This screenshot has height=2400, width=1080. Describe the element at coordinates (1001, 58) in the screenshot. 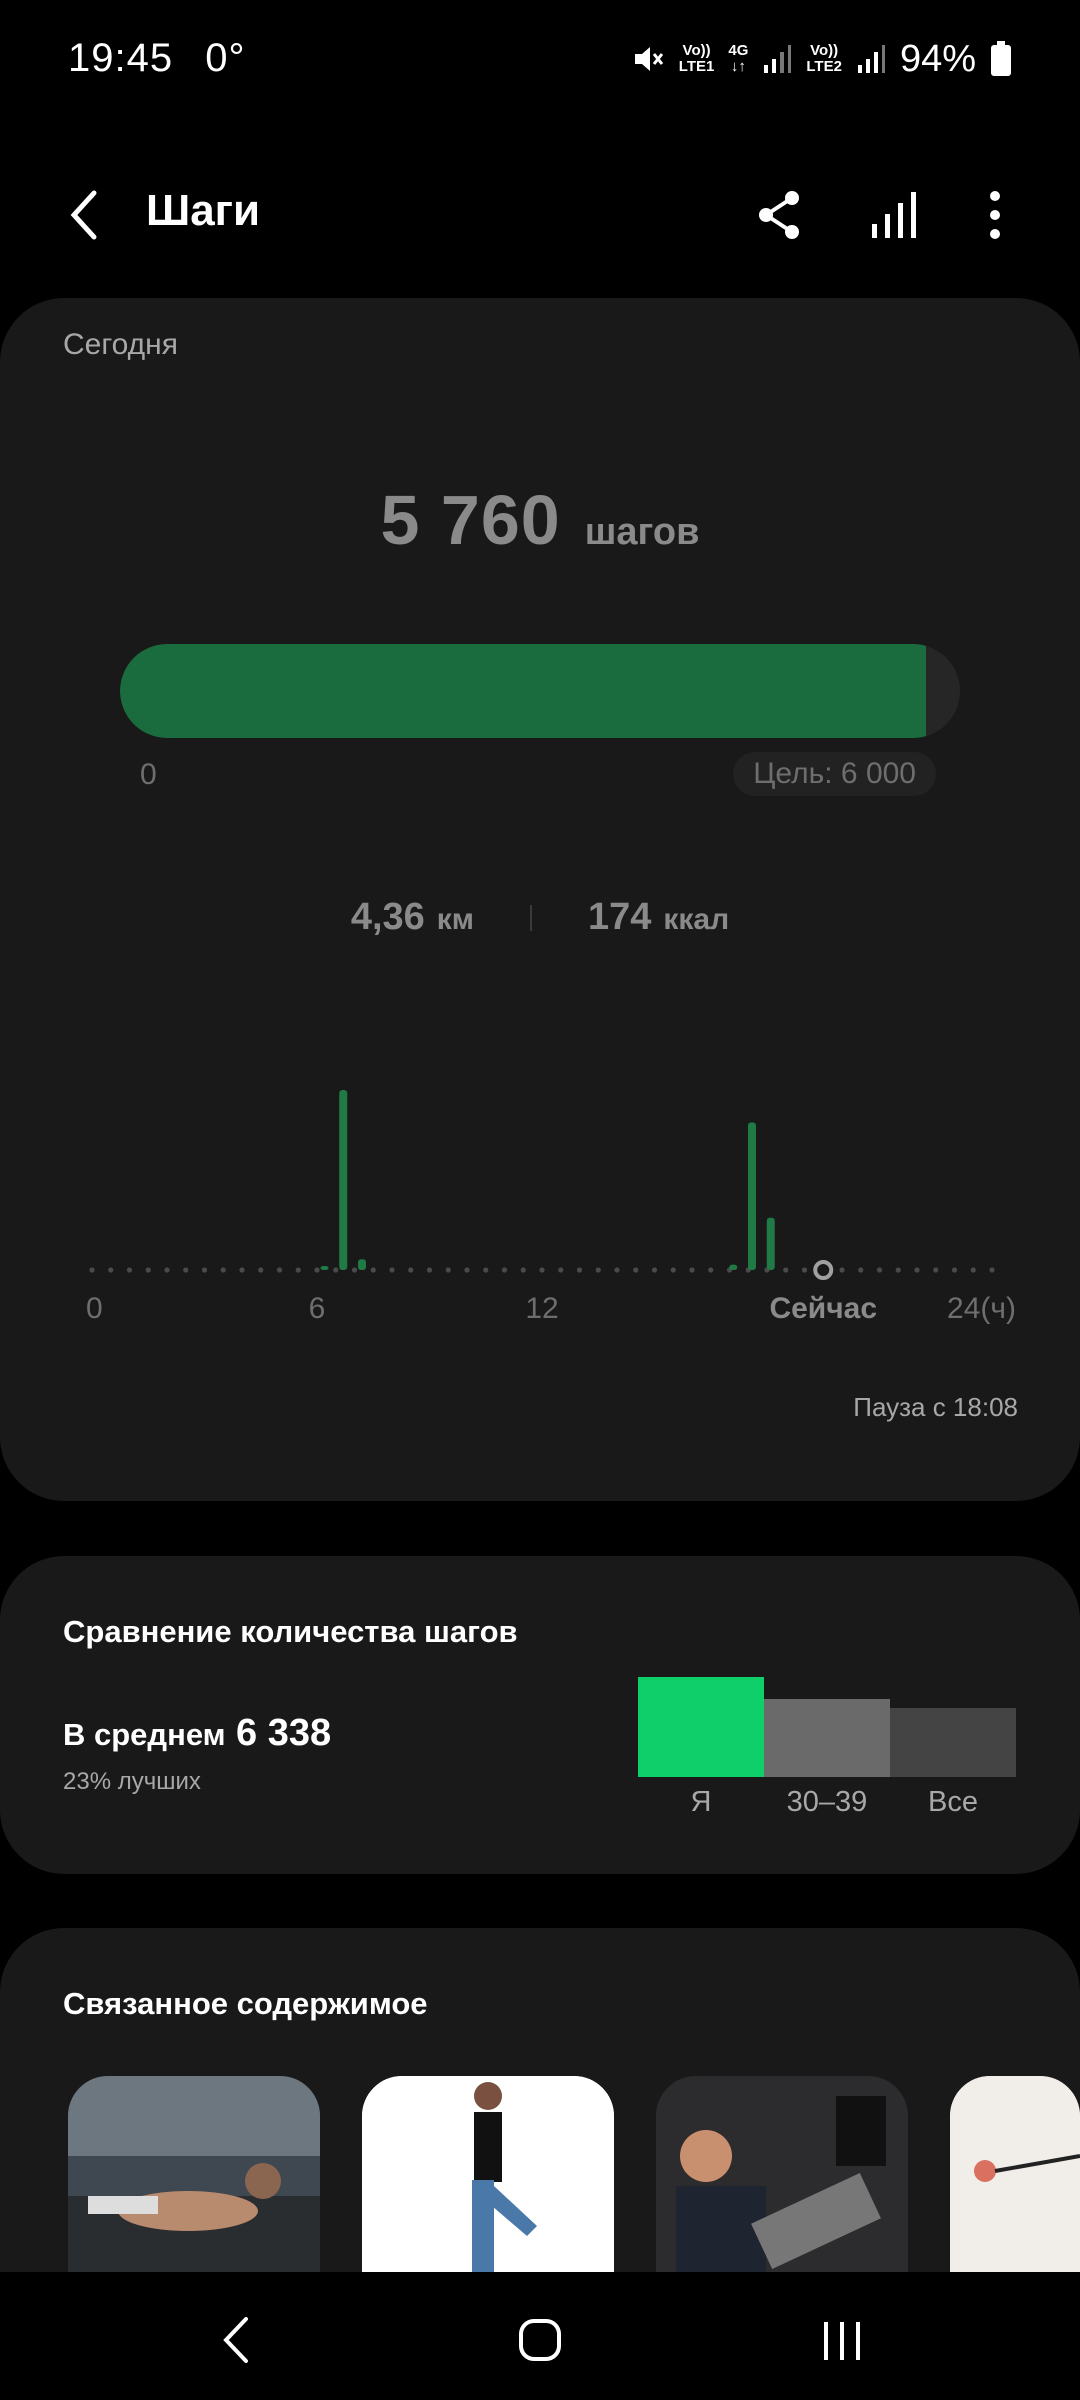

I see `battery-icon` at that location.